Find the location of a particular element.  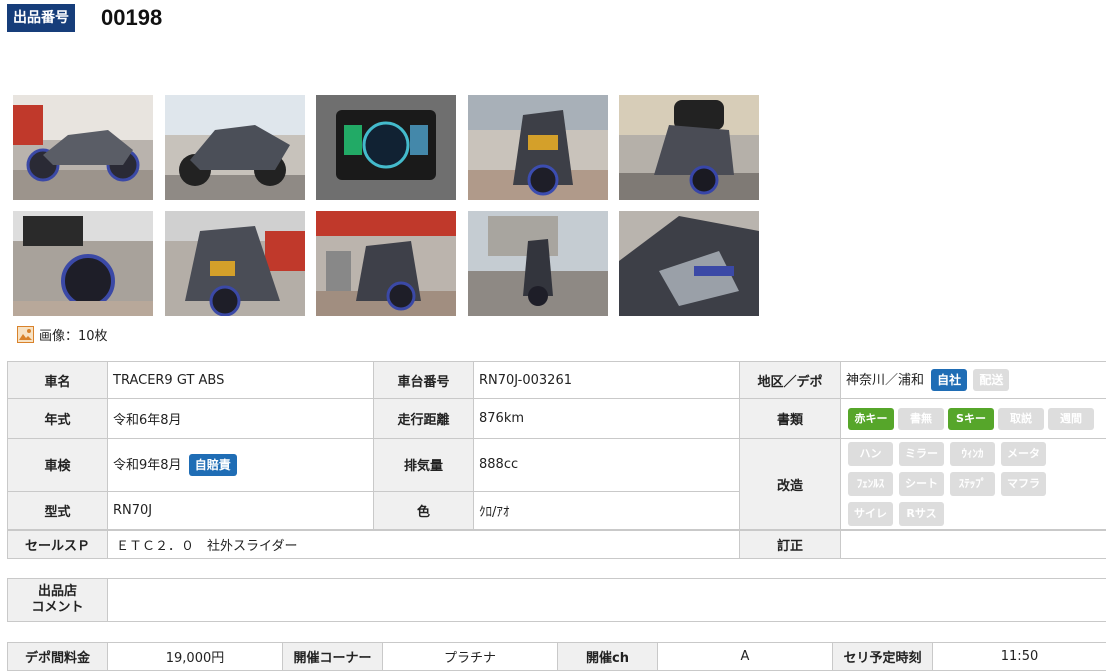

table-row: セールスＰ ＥＴＣ２．０ 社外スライダー 訂正 is located at coordinates (556, 544).